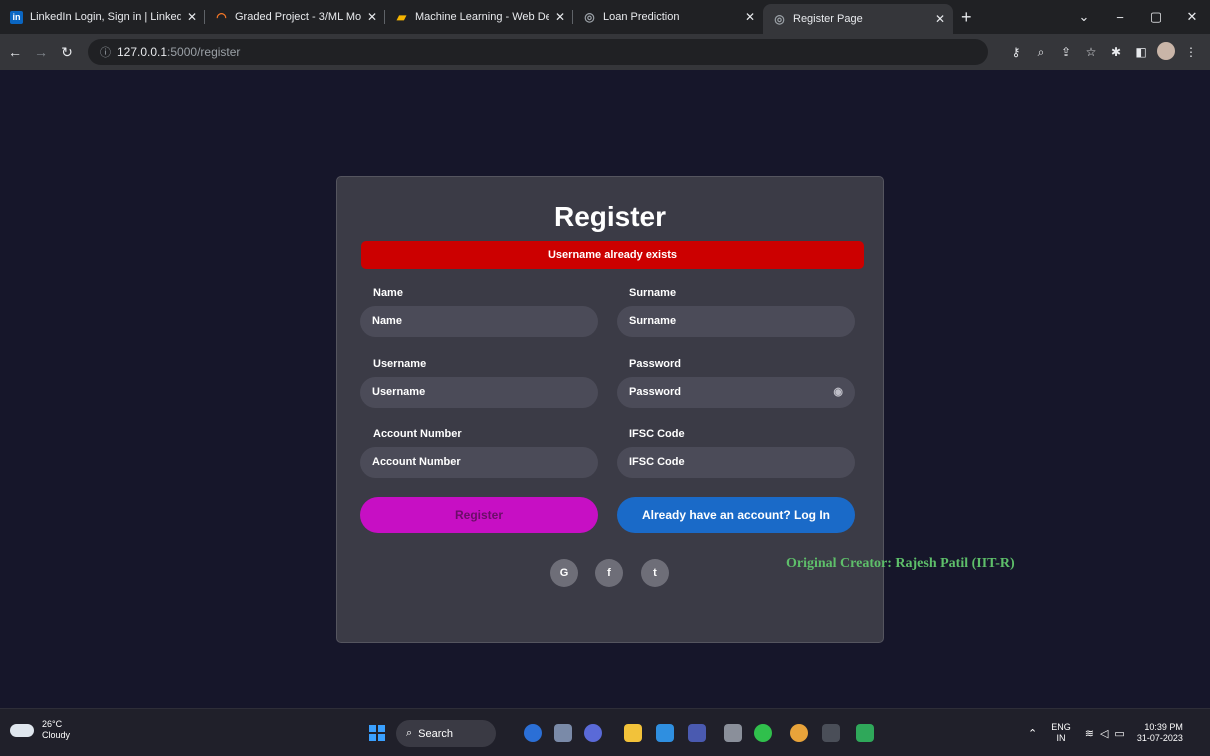 Image resolution: width=1210 pixels, height=756 pixels. Describe the element at coordinates (40, 730) in the screenshot. I see `weather-widget: 26°C Cloudy` at that location.